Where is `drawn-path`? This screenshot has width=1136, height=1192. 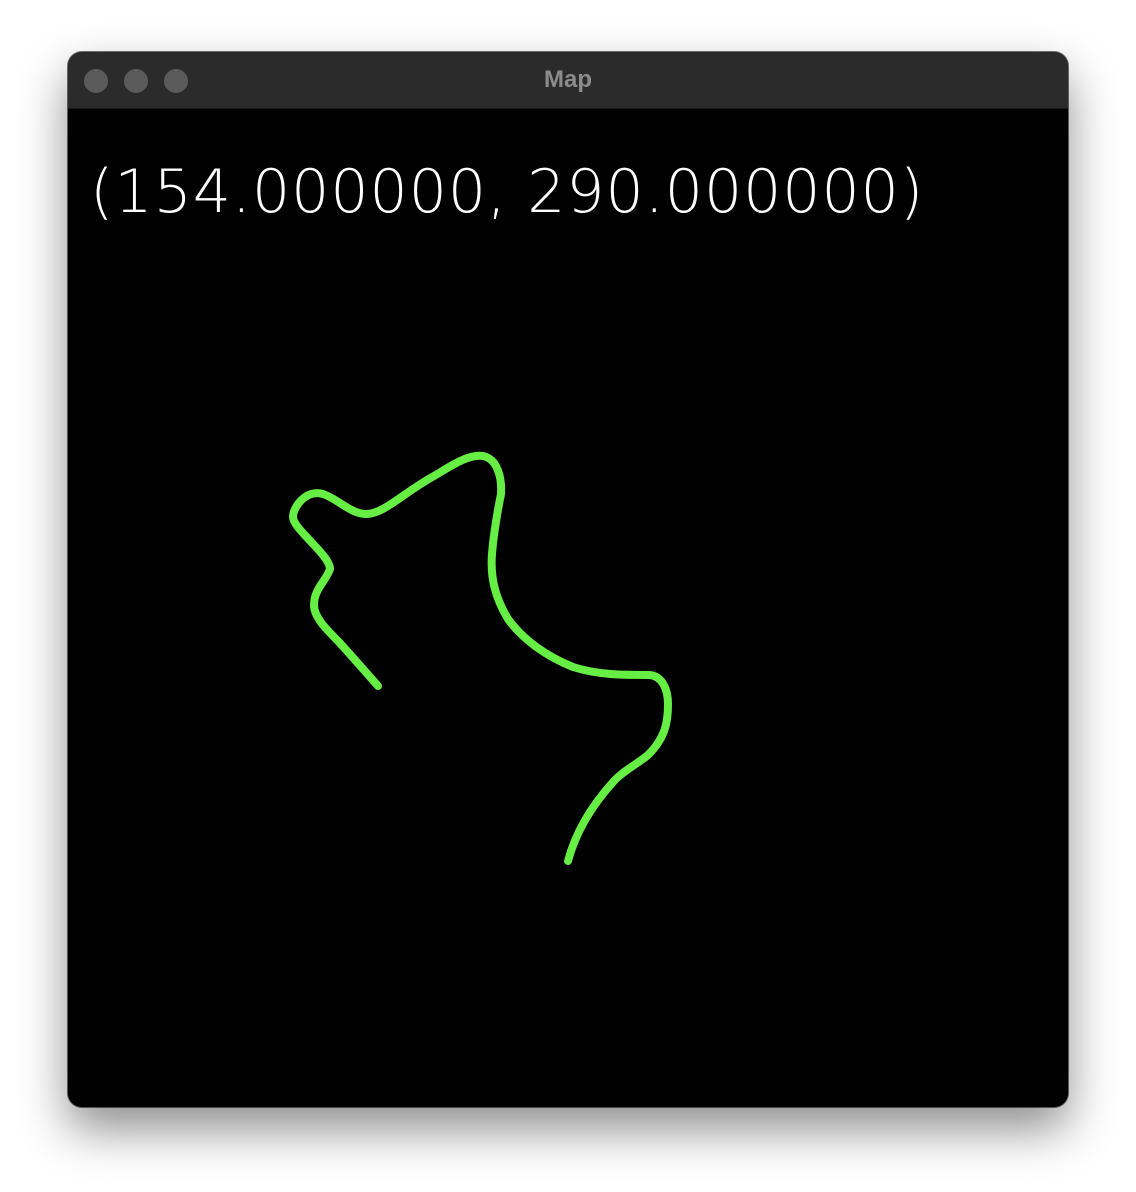 drawn-path is located at coordinates (480, 658).